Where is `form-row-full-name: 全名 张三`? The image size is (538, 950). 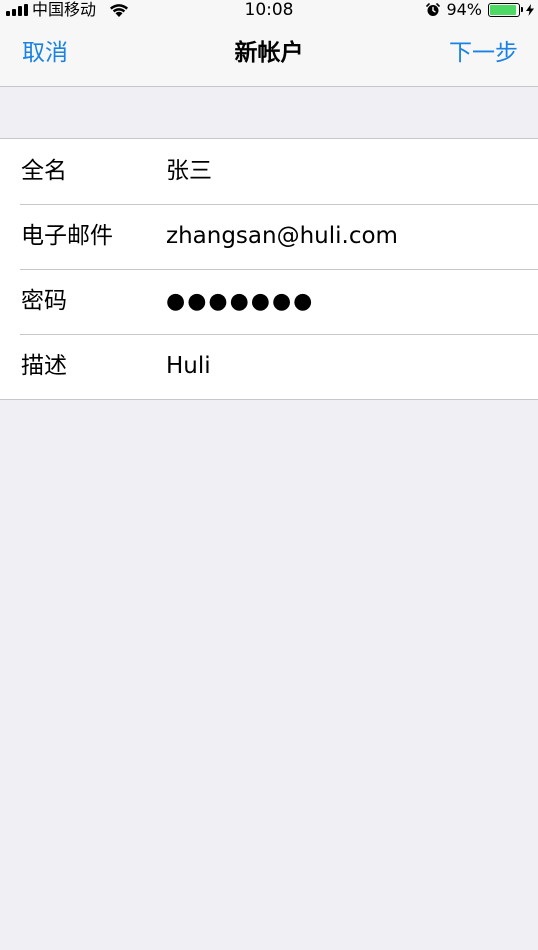 form-row-full-name: 全名 张三 is located at coordinates (269, 171).